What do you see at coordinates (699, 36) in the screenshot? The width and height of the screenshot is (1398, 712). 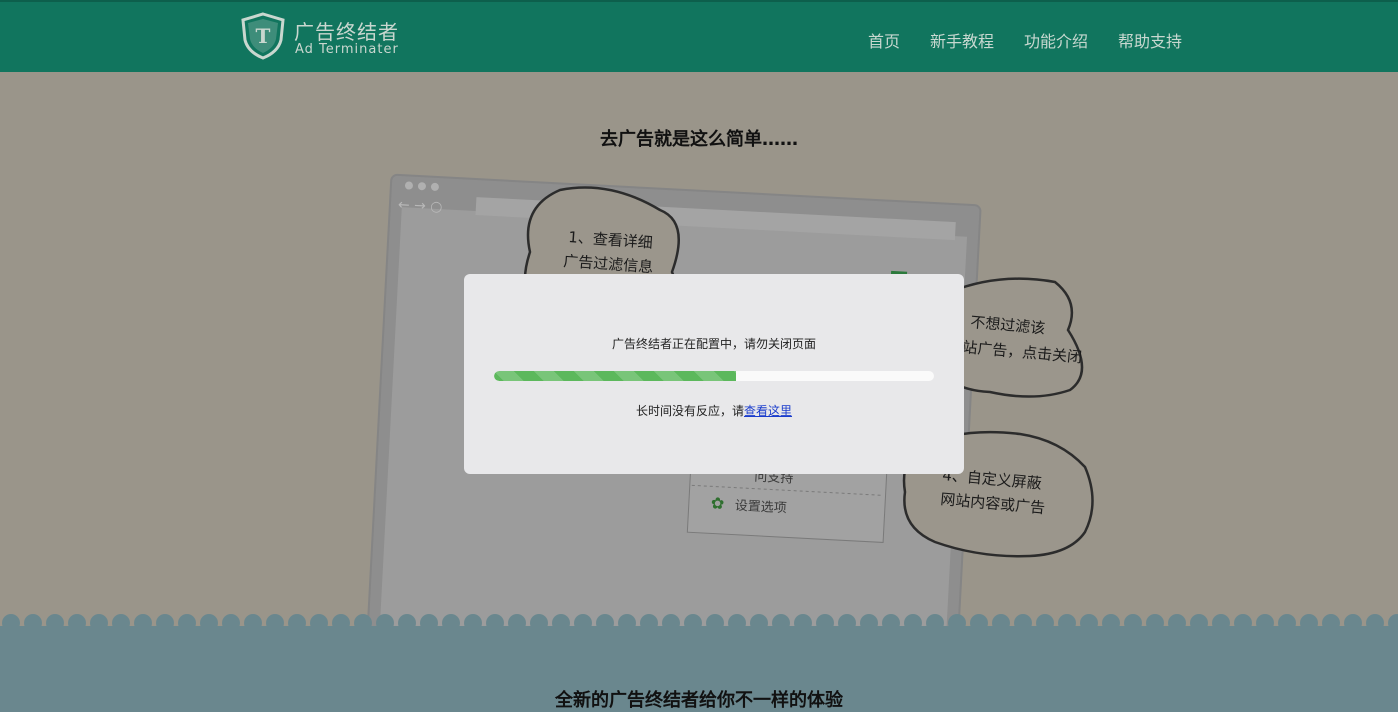 I see `site-header: T 广告终结者 Ad Terminater 首页 新手教程 功能介绍 帮助支持` at bounding box center [699, 36].